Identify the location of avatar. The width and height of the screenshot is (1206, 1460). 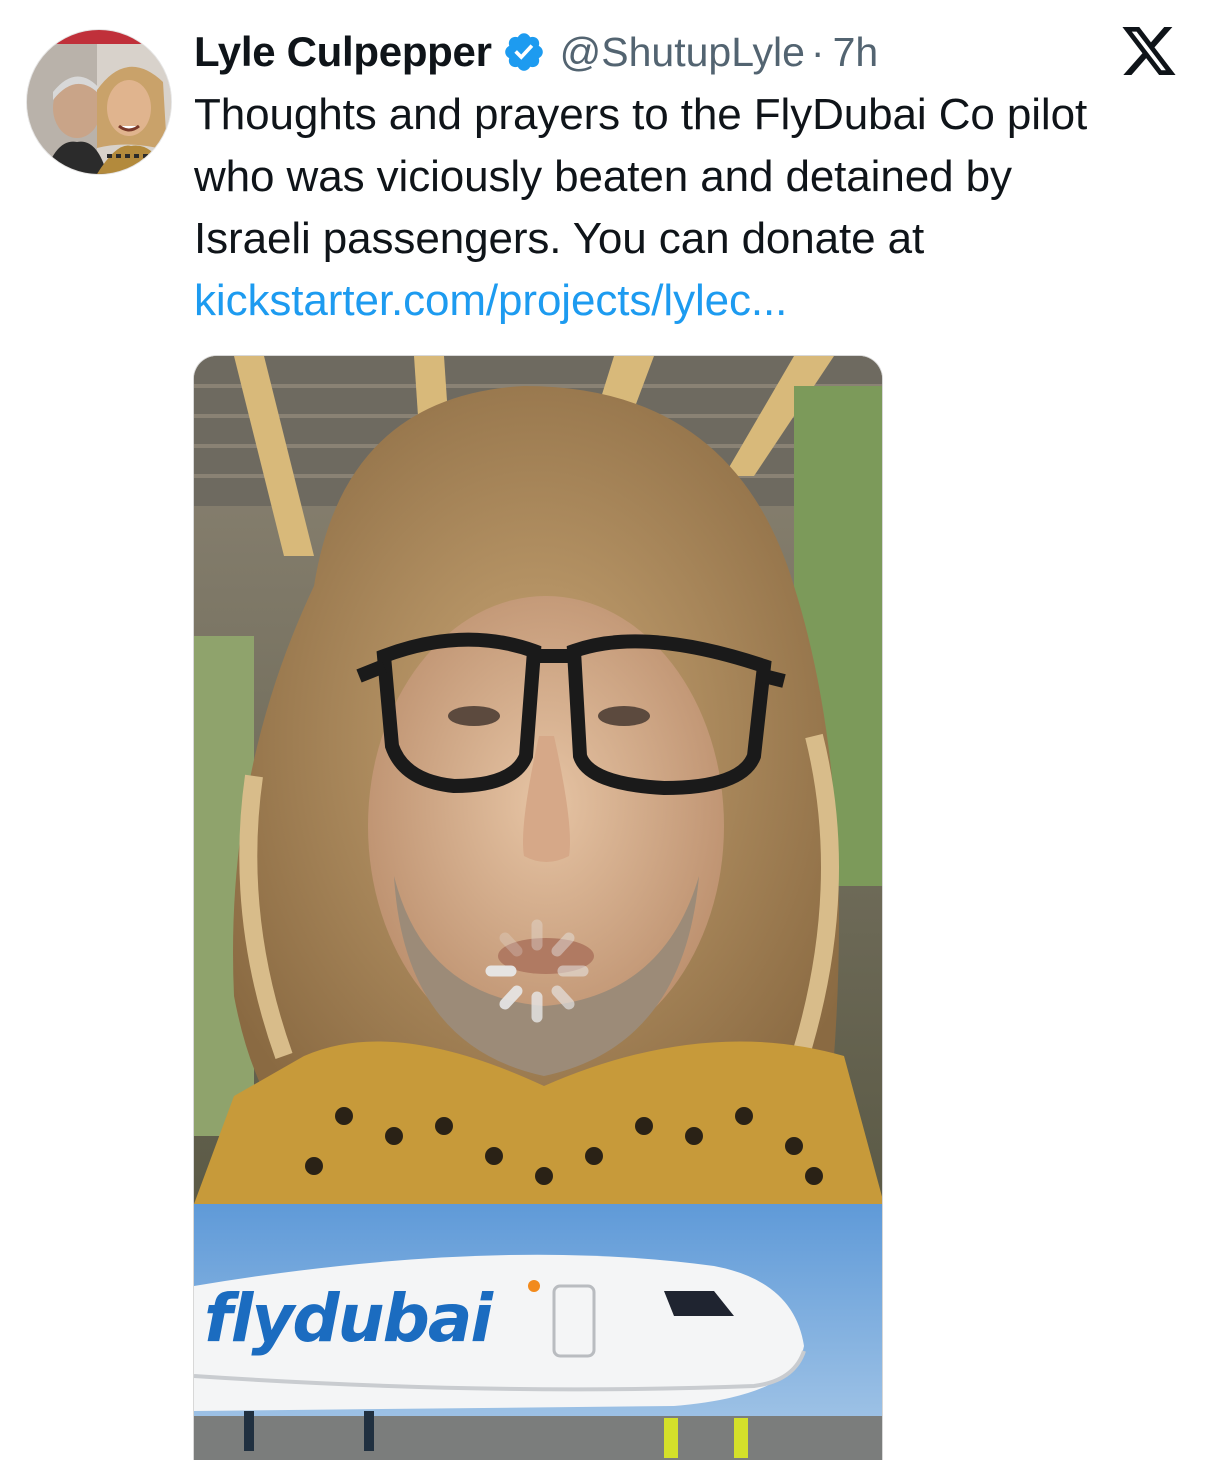
(99, 102).